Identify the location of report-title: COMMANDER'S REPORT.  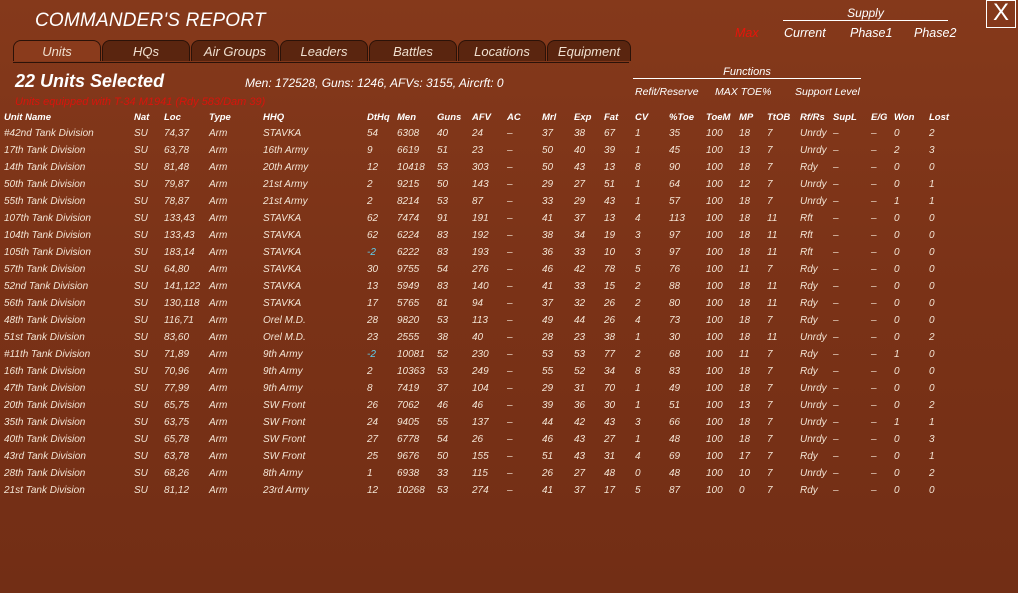
(150, 20).